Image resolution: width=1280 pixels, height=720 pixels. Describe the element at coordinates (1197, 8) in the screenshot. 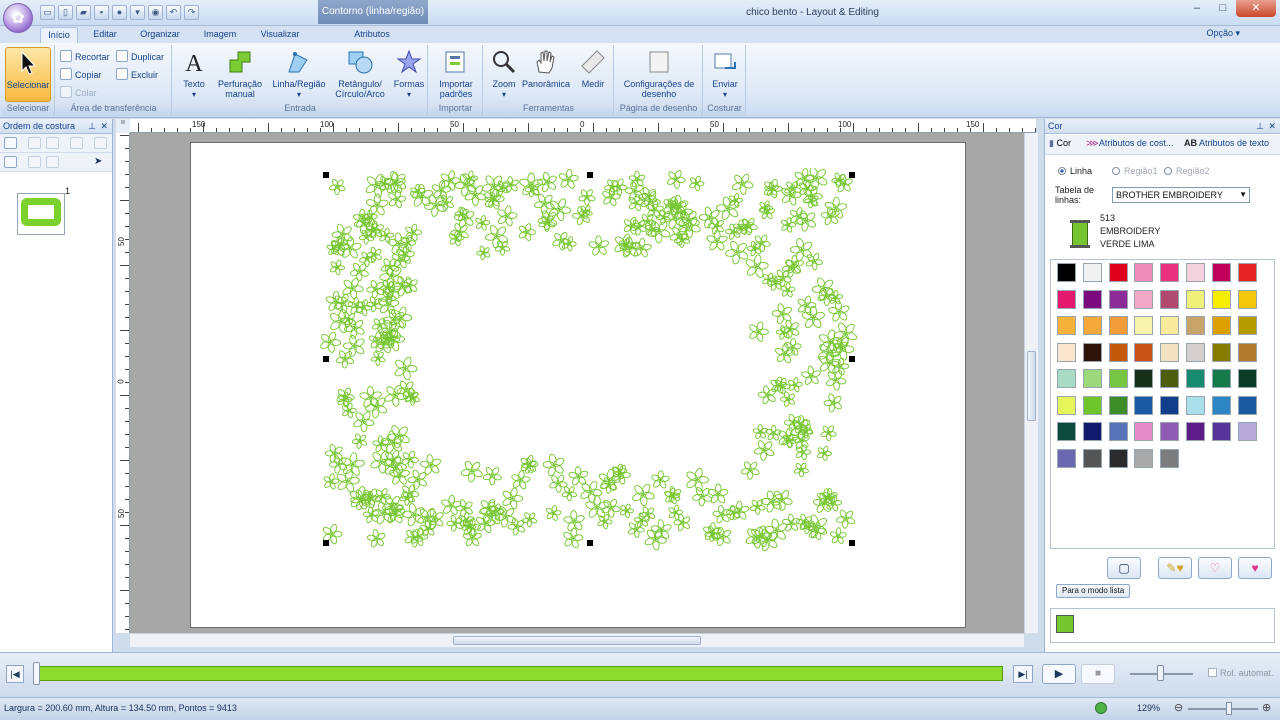

I see `minimize-button: –` at that location.